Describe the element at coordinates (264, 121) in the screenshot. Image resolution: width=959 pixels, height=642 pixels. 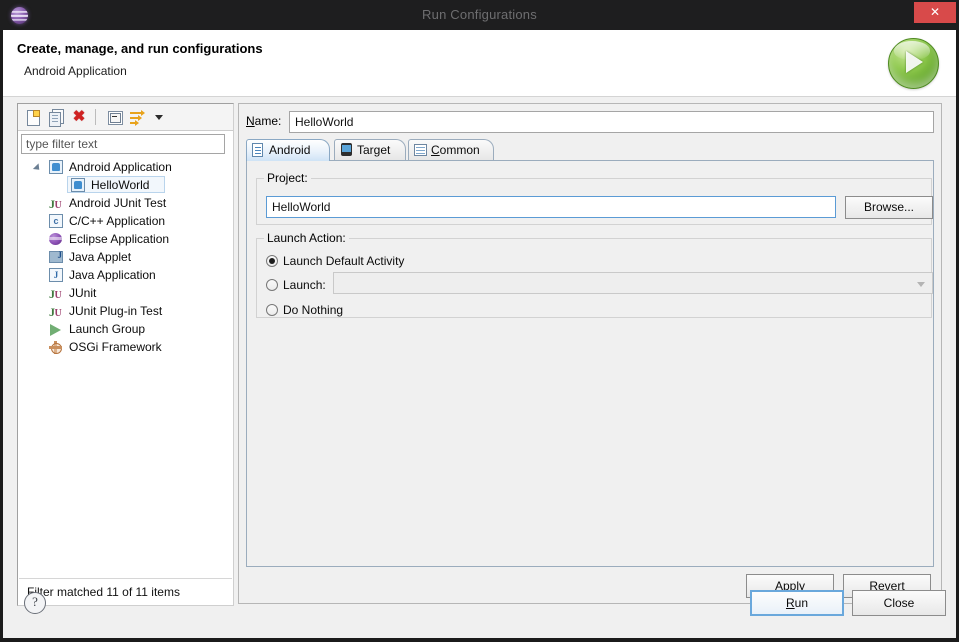
I see `name-label: Name:` at that location.